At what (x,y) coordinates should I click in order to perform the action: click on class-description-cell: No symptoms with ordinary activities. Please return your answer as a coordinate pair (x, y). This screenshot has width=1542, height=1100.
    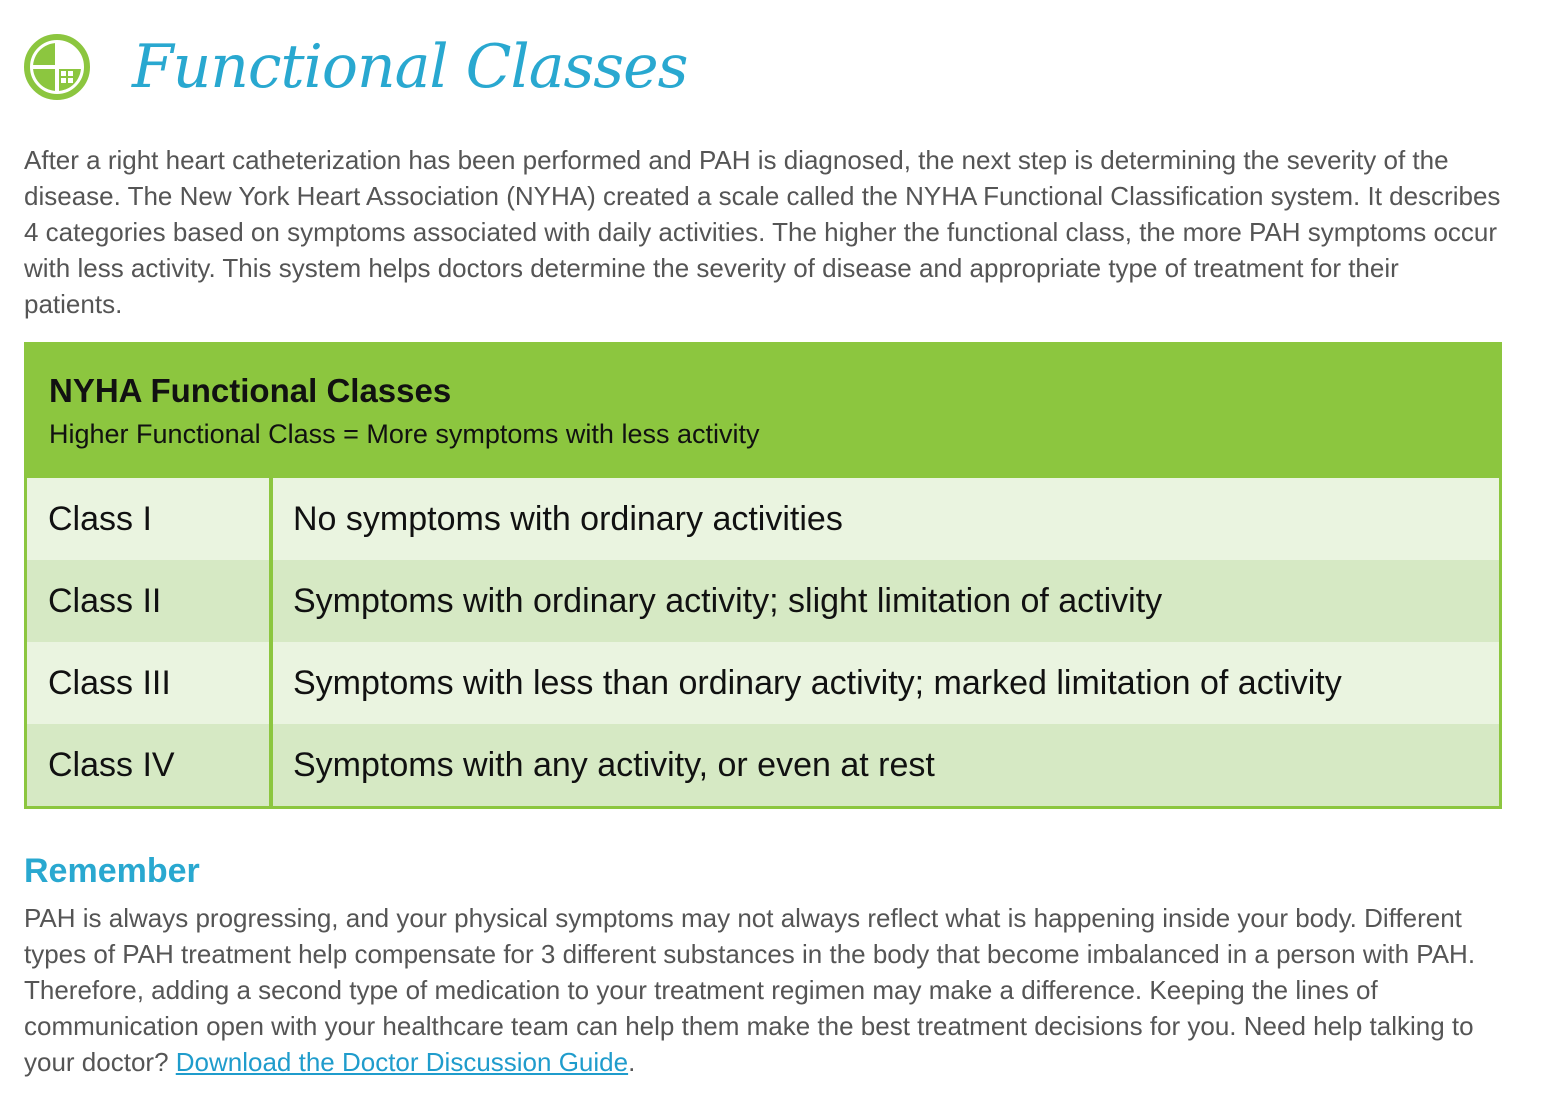
    Looking at the image, I should click on (886, 519).